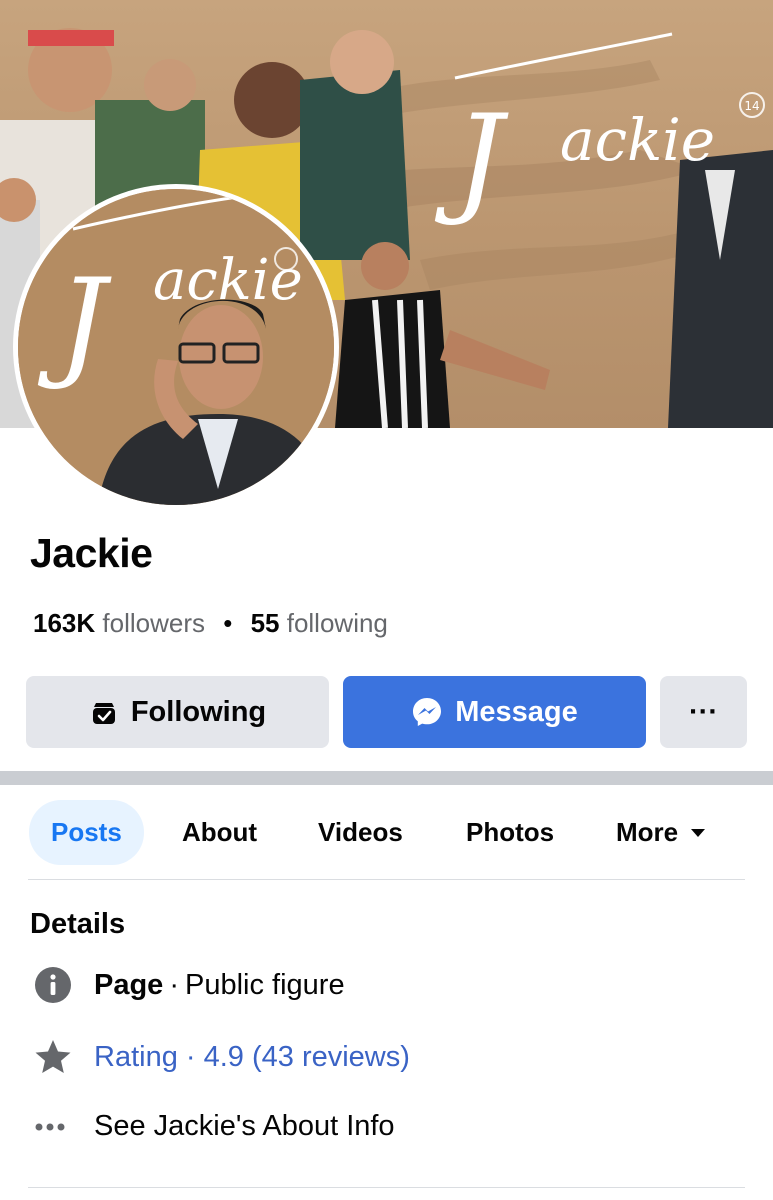  What do you see at coordinates (471, 159) in the screenshot?
I see `cover-wordmark-j: J` at bounding box center [471, 159].